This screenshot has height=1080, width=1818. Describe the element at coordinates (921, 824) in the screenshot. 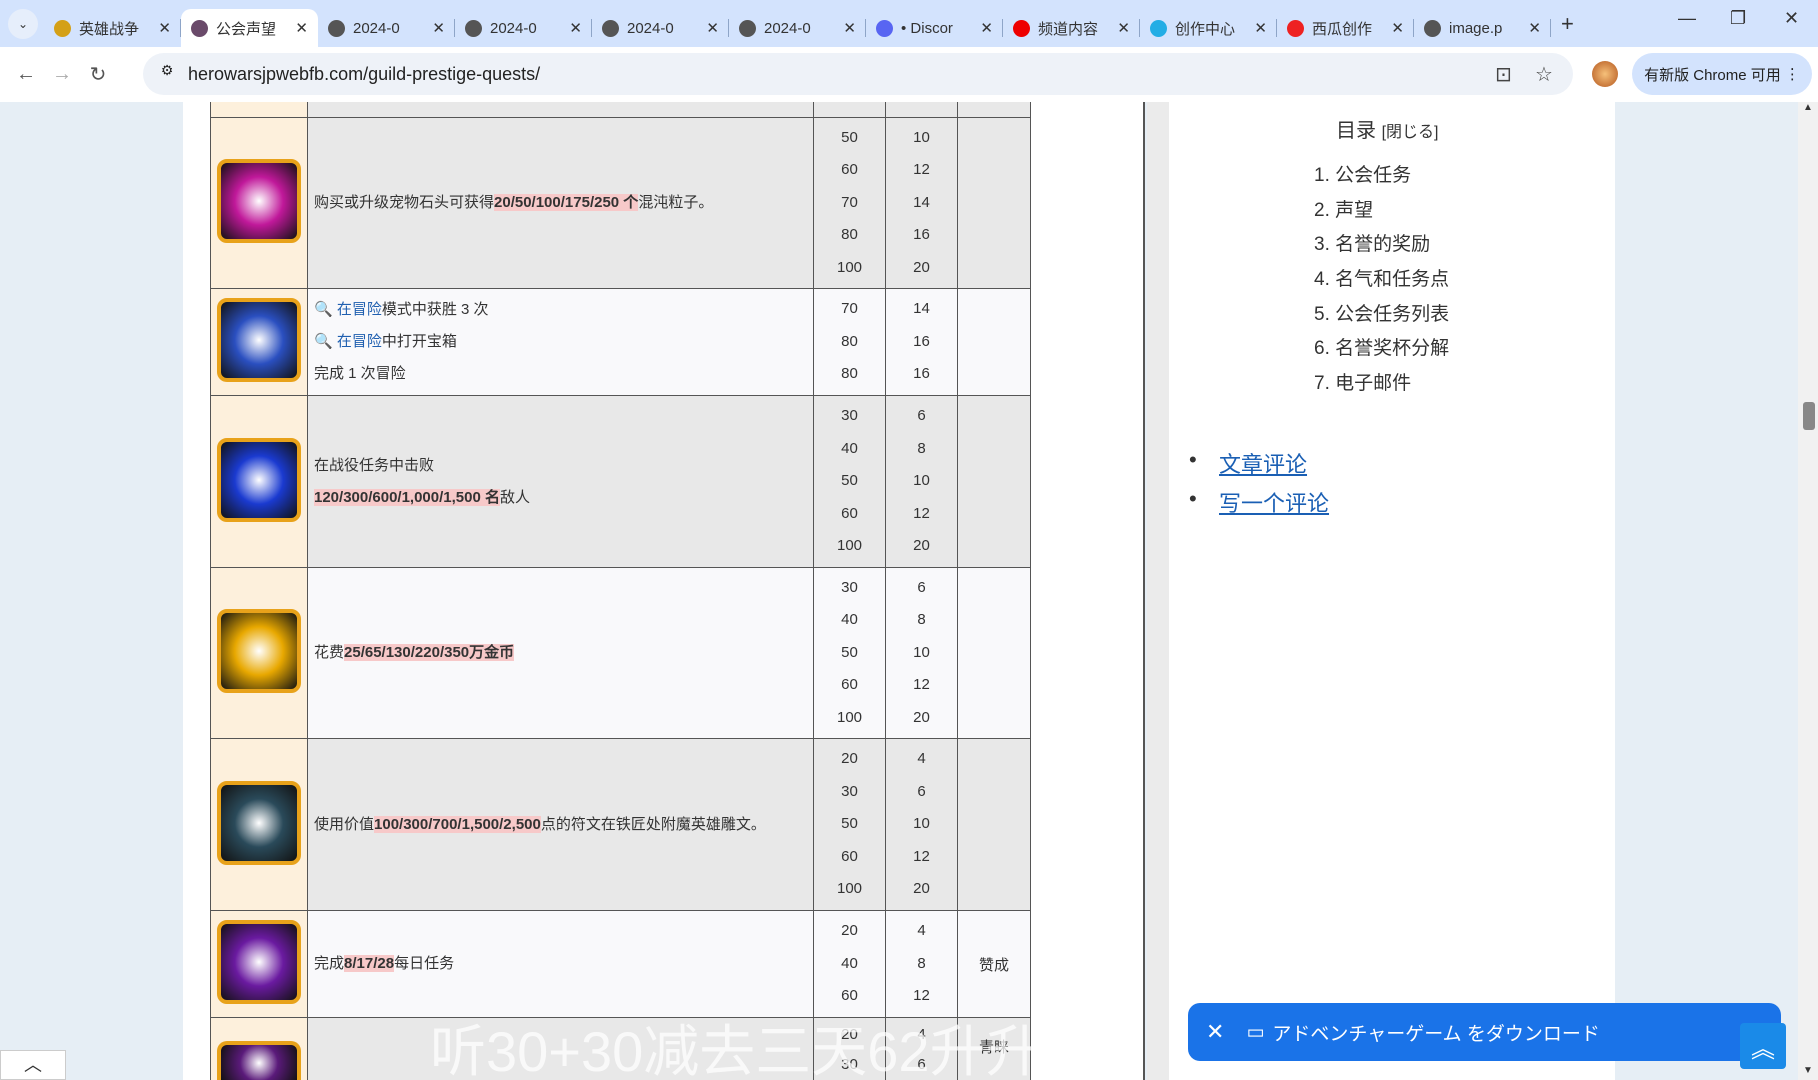

I see `prestige-cell: 4 6 10 12 20` at that location.